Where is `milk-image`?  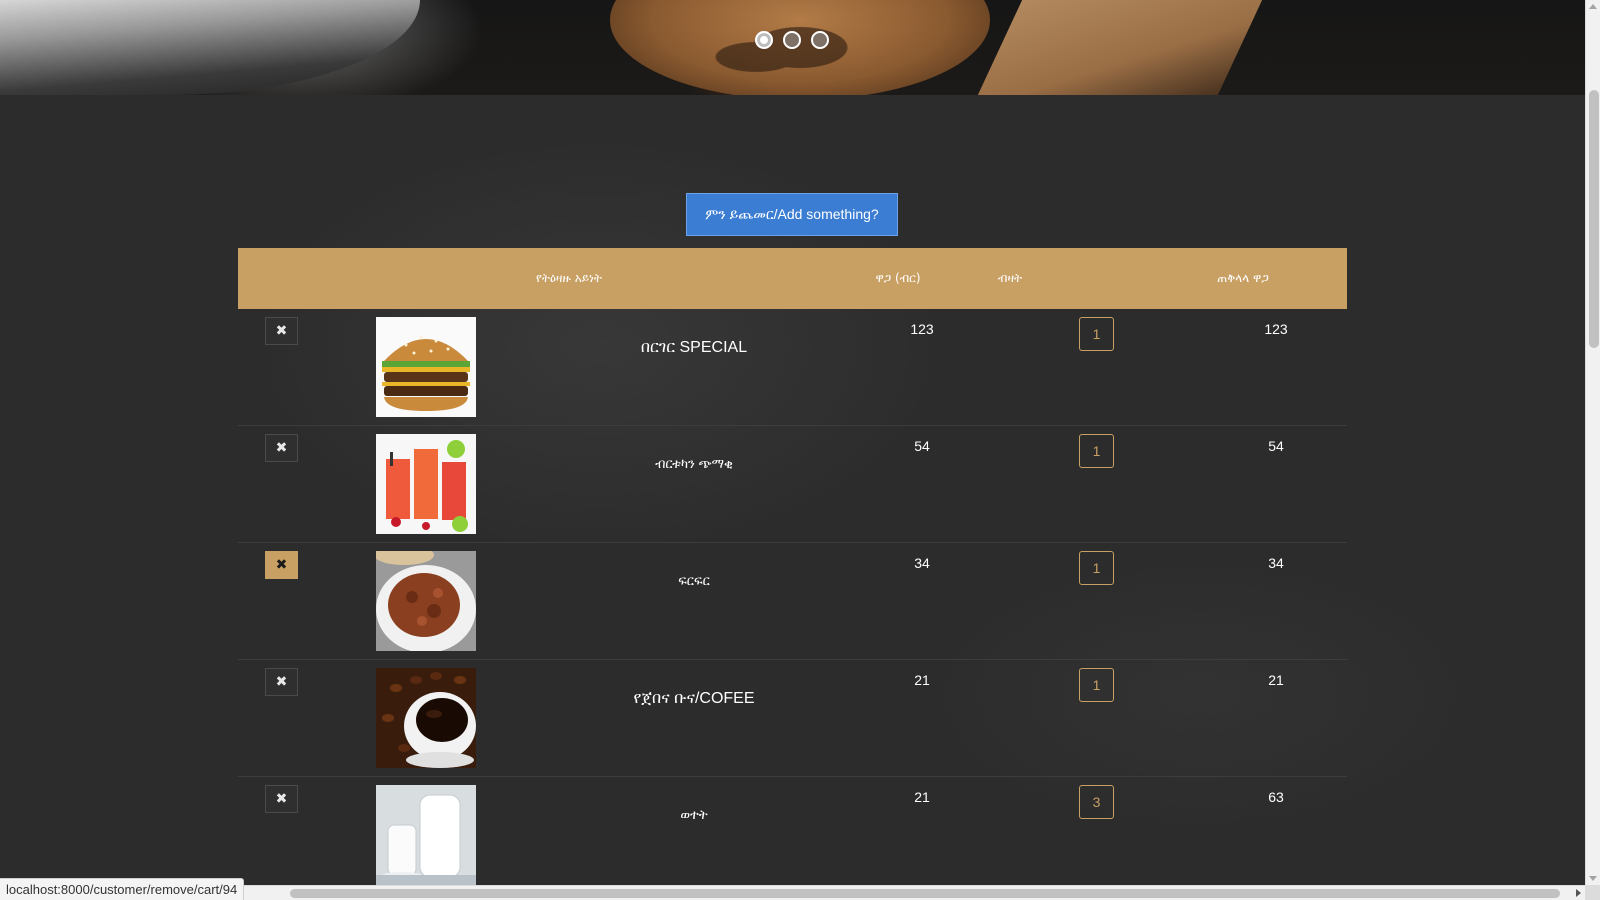 milk-image is located at coordinates (426, 835).